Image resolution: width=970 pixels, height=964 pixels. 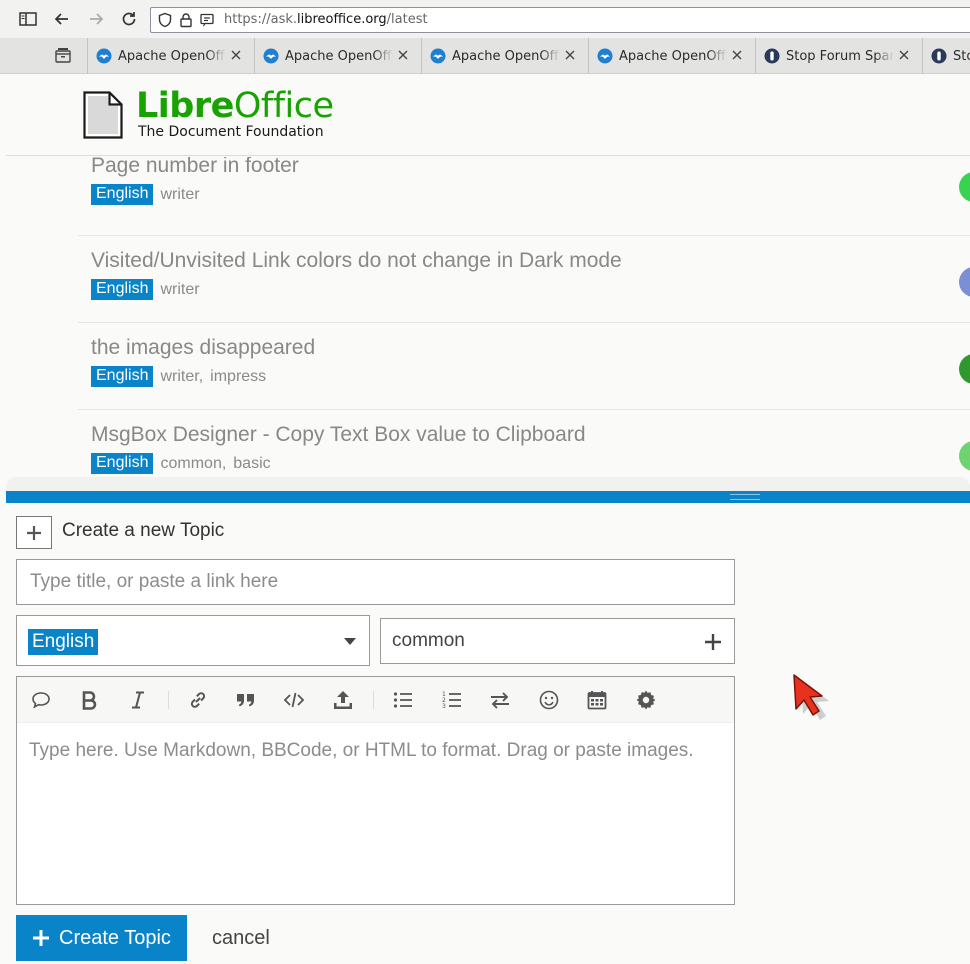 I want to click on logo-subtitle: The Document Foundation, so click(x=231, y=132).